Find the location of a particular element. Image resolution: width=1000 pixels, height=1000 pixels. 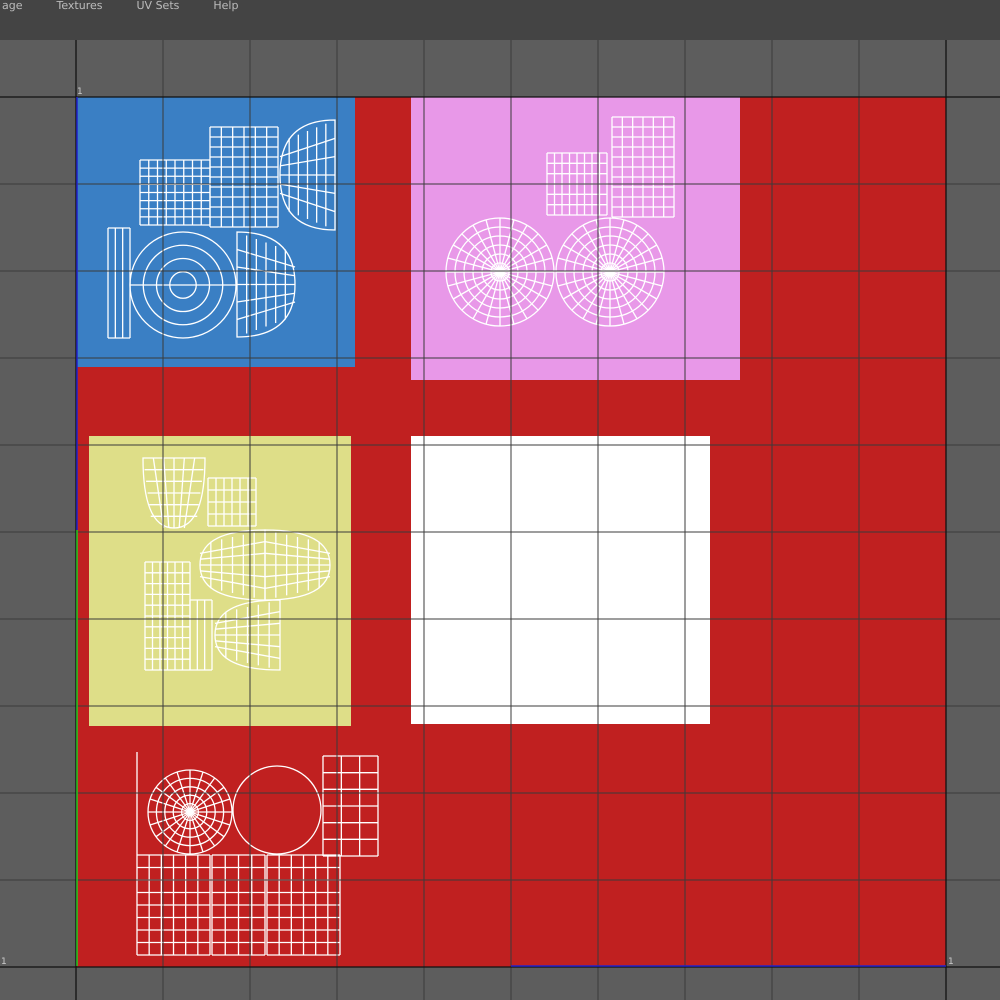

menu-item: age is located at coordinates (12, 6).